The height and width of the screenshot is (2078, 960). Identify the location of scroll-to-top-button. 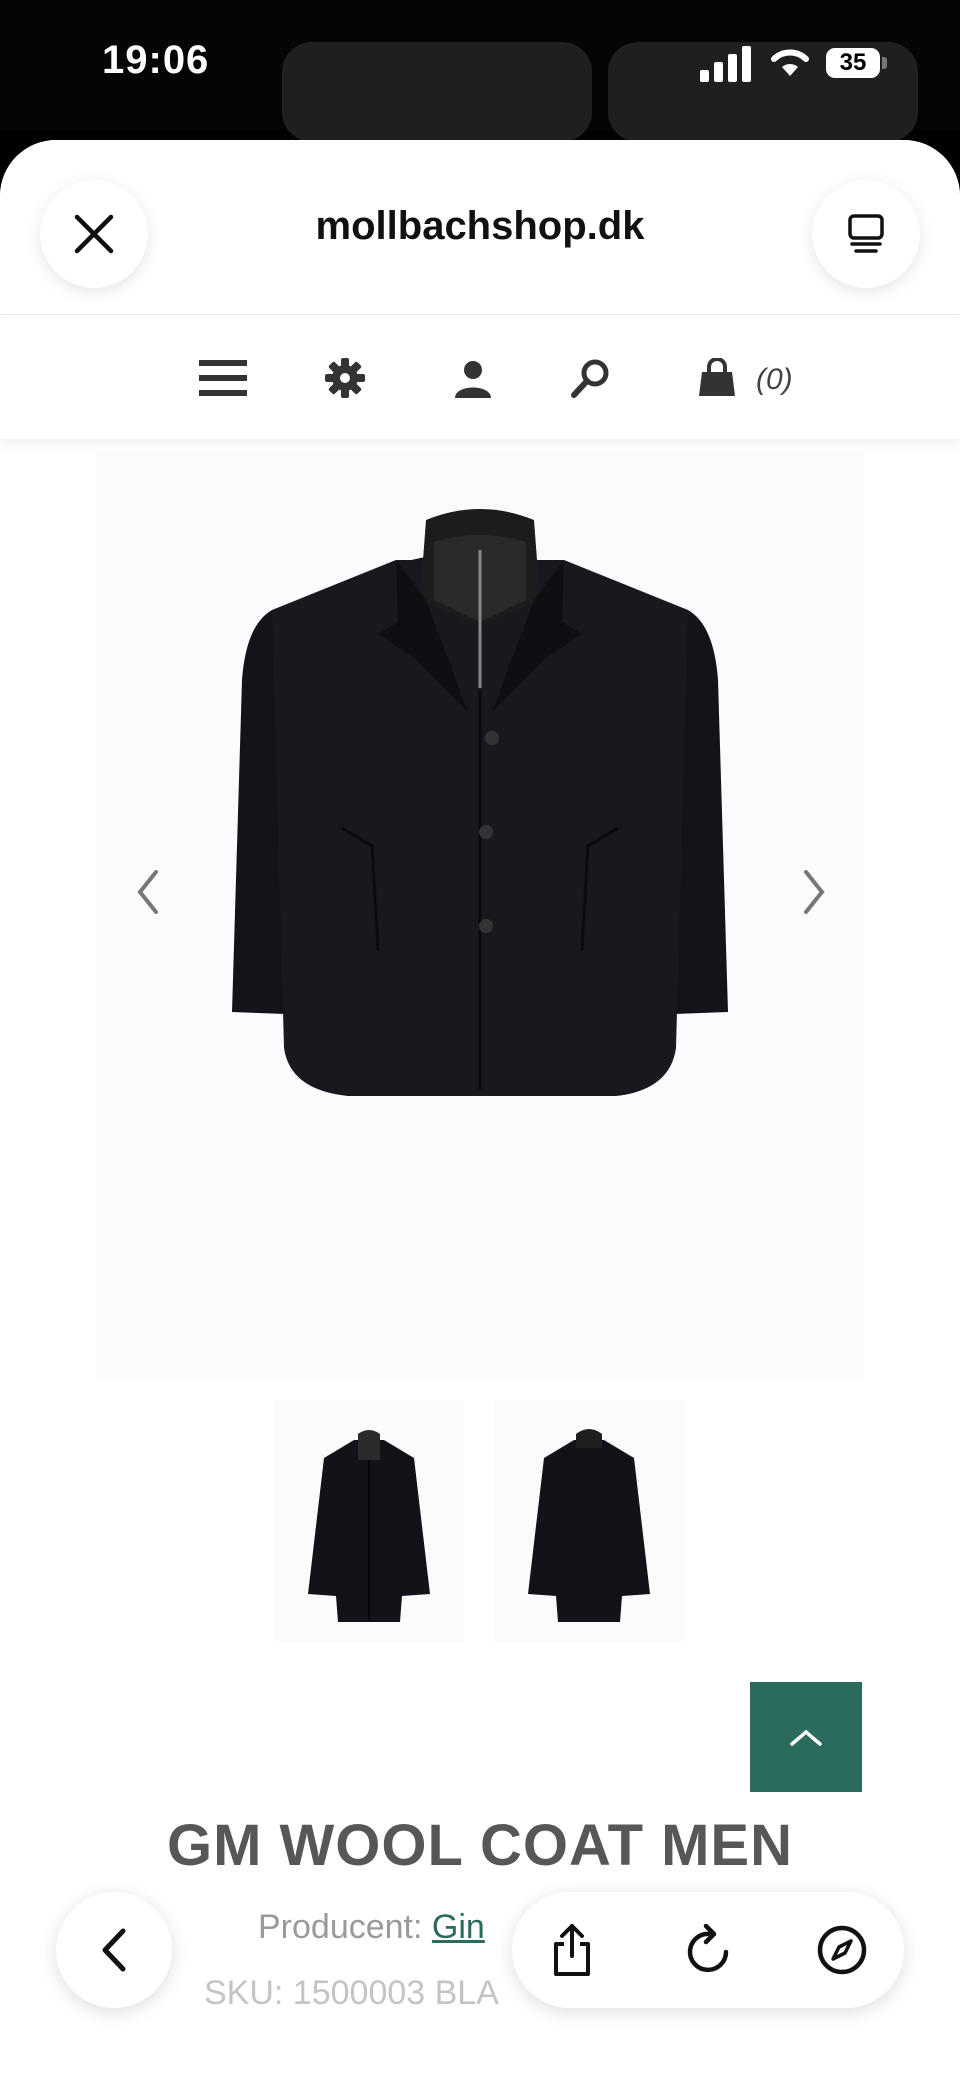
(806, 1737).